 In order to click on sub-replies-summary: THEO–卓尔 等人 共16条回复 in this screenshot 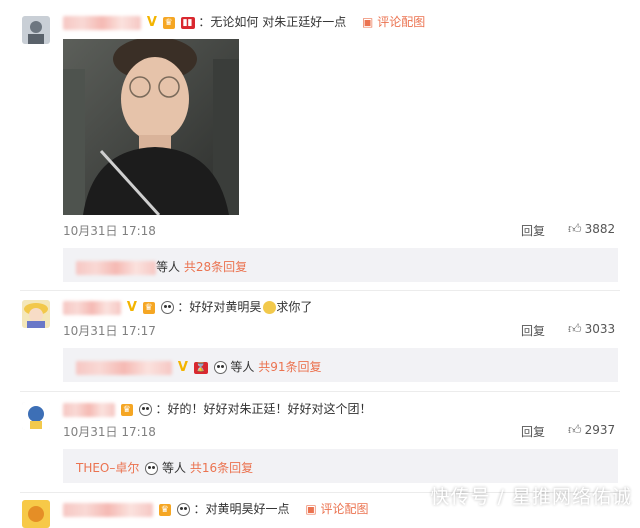, I will do `click(165, 468)`.